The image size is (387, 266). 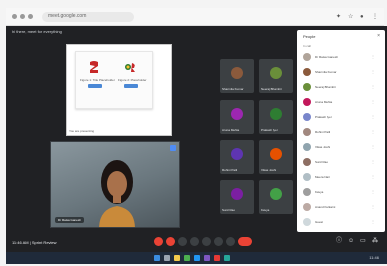 What do you see at coordinates (157, 258) in the screenshot?
I see `start-icon` at bounding box center [157, 258].